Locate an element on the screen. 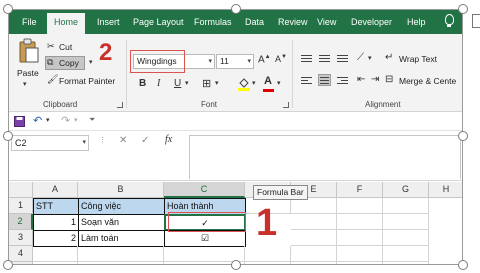 The height and width of the screenshot is (273, 480). underline-button: U is located at coordinates (177, 83).